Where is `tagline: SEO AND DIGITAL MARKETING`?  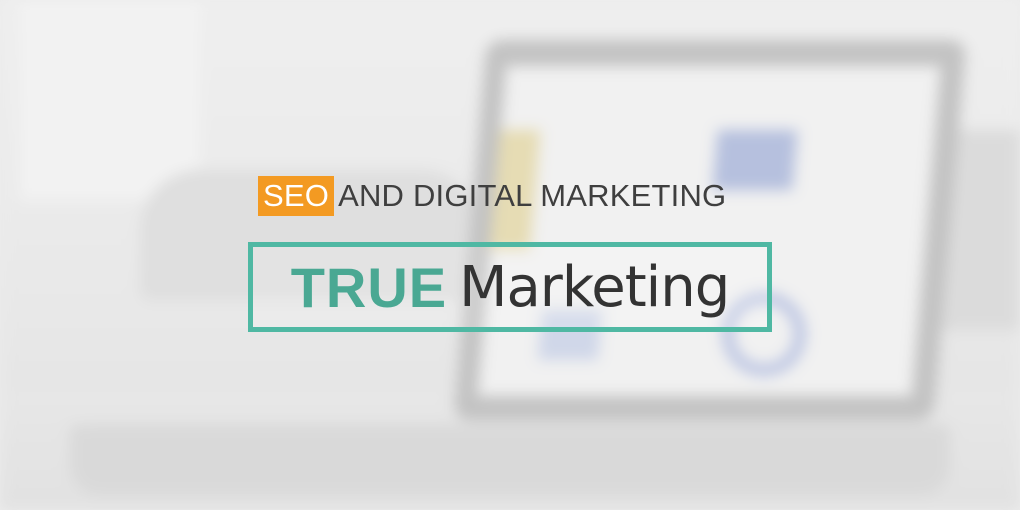 tagline: SEO AND DIGITAL MARKETING is located at coordinates (492, 196).